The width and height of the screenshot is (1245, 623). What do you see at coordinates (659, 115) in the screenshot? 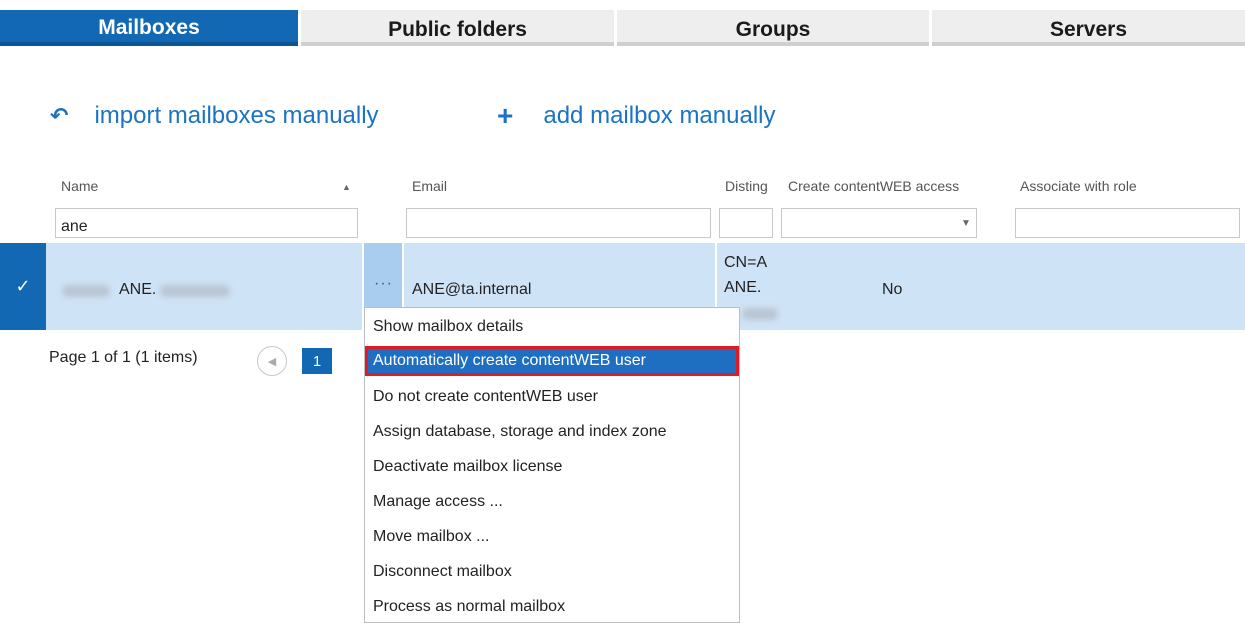
I see `add-mailbox-label: add mailbox manually` at bounding box center [659, 115].